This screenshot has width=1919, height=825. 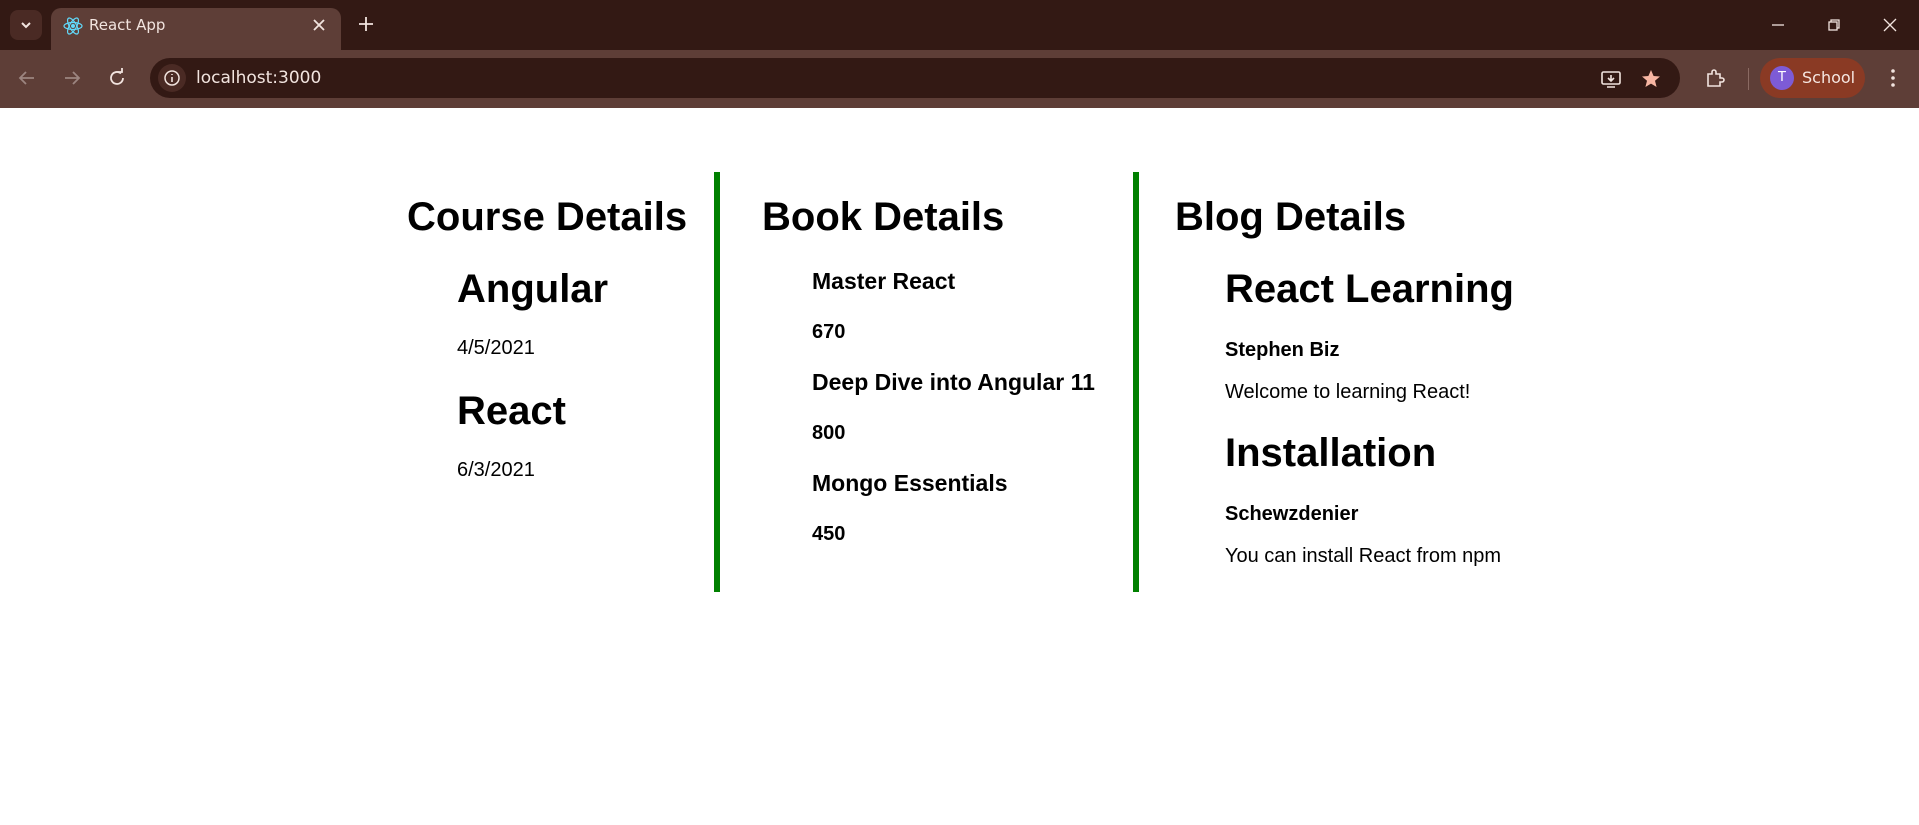 What do you see at coordinates (1893, 78) in the screenshot?
I see `more-menu-icon` at bounding box center [1893, 78].